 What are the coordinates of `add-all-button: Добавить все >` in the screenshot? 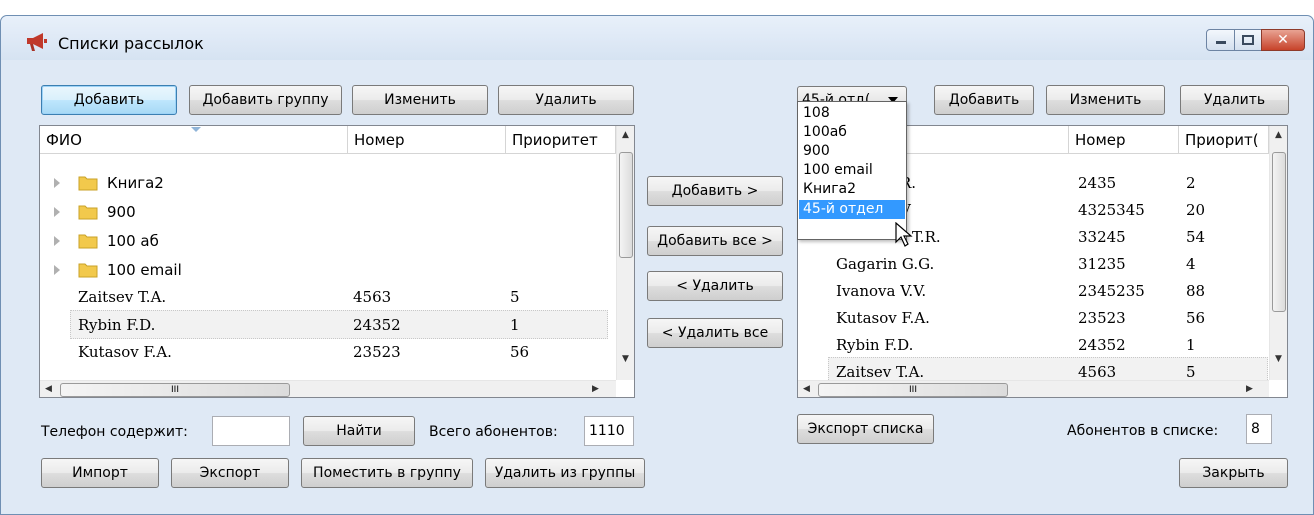 It's located at (715, 241).